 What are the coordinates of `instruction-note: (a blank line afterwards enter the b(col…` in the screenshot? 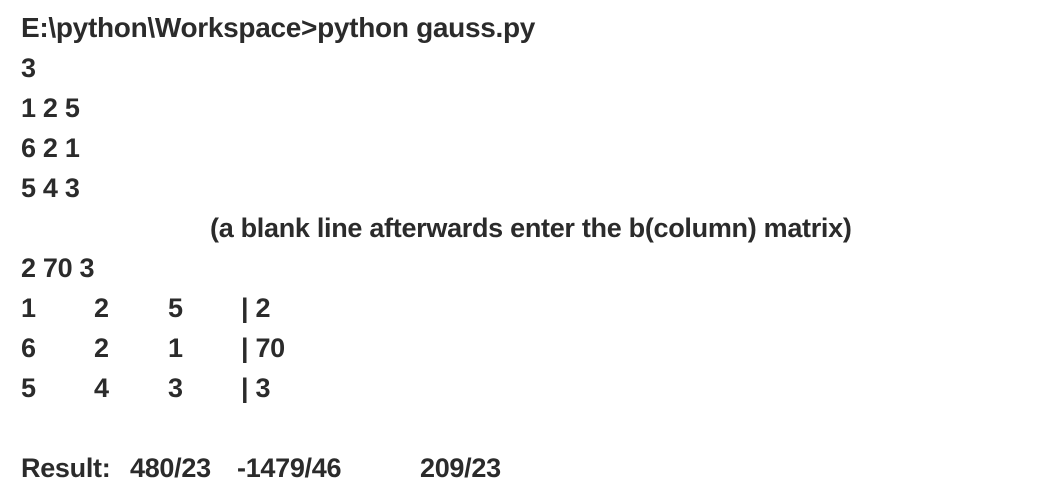 It's located at (531, 228).